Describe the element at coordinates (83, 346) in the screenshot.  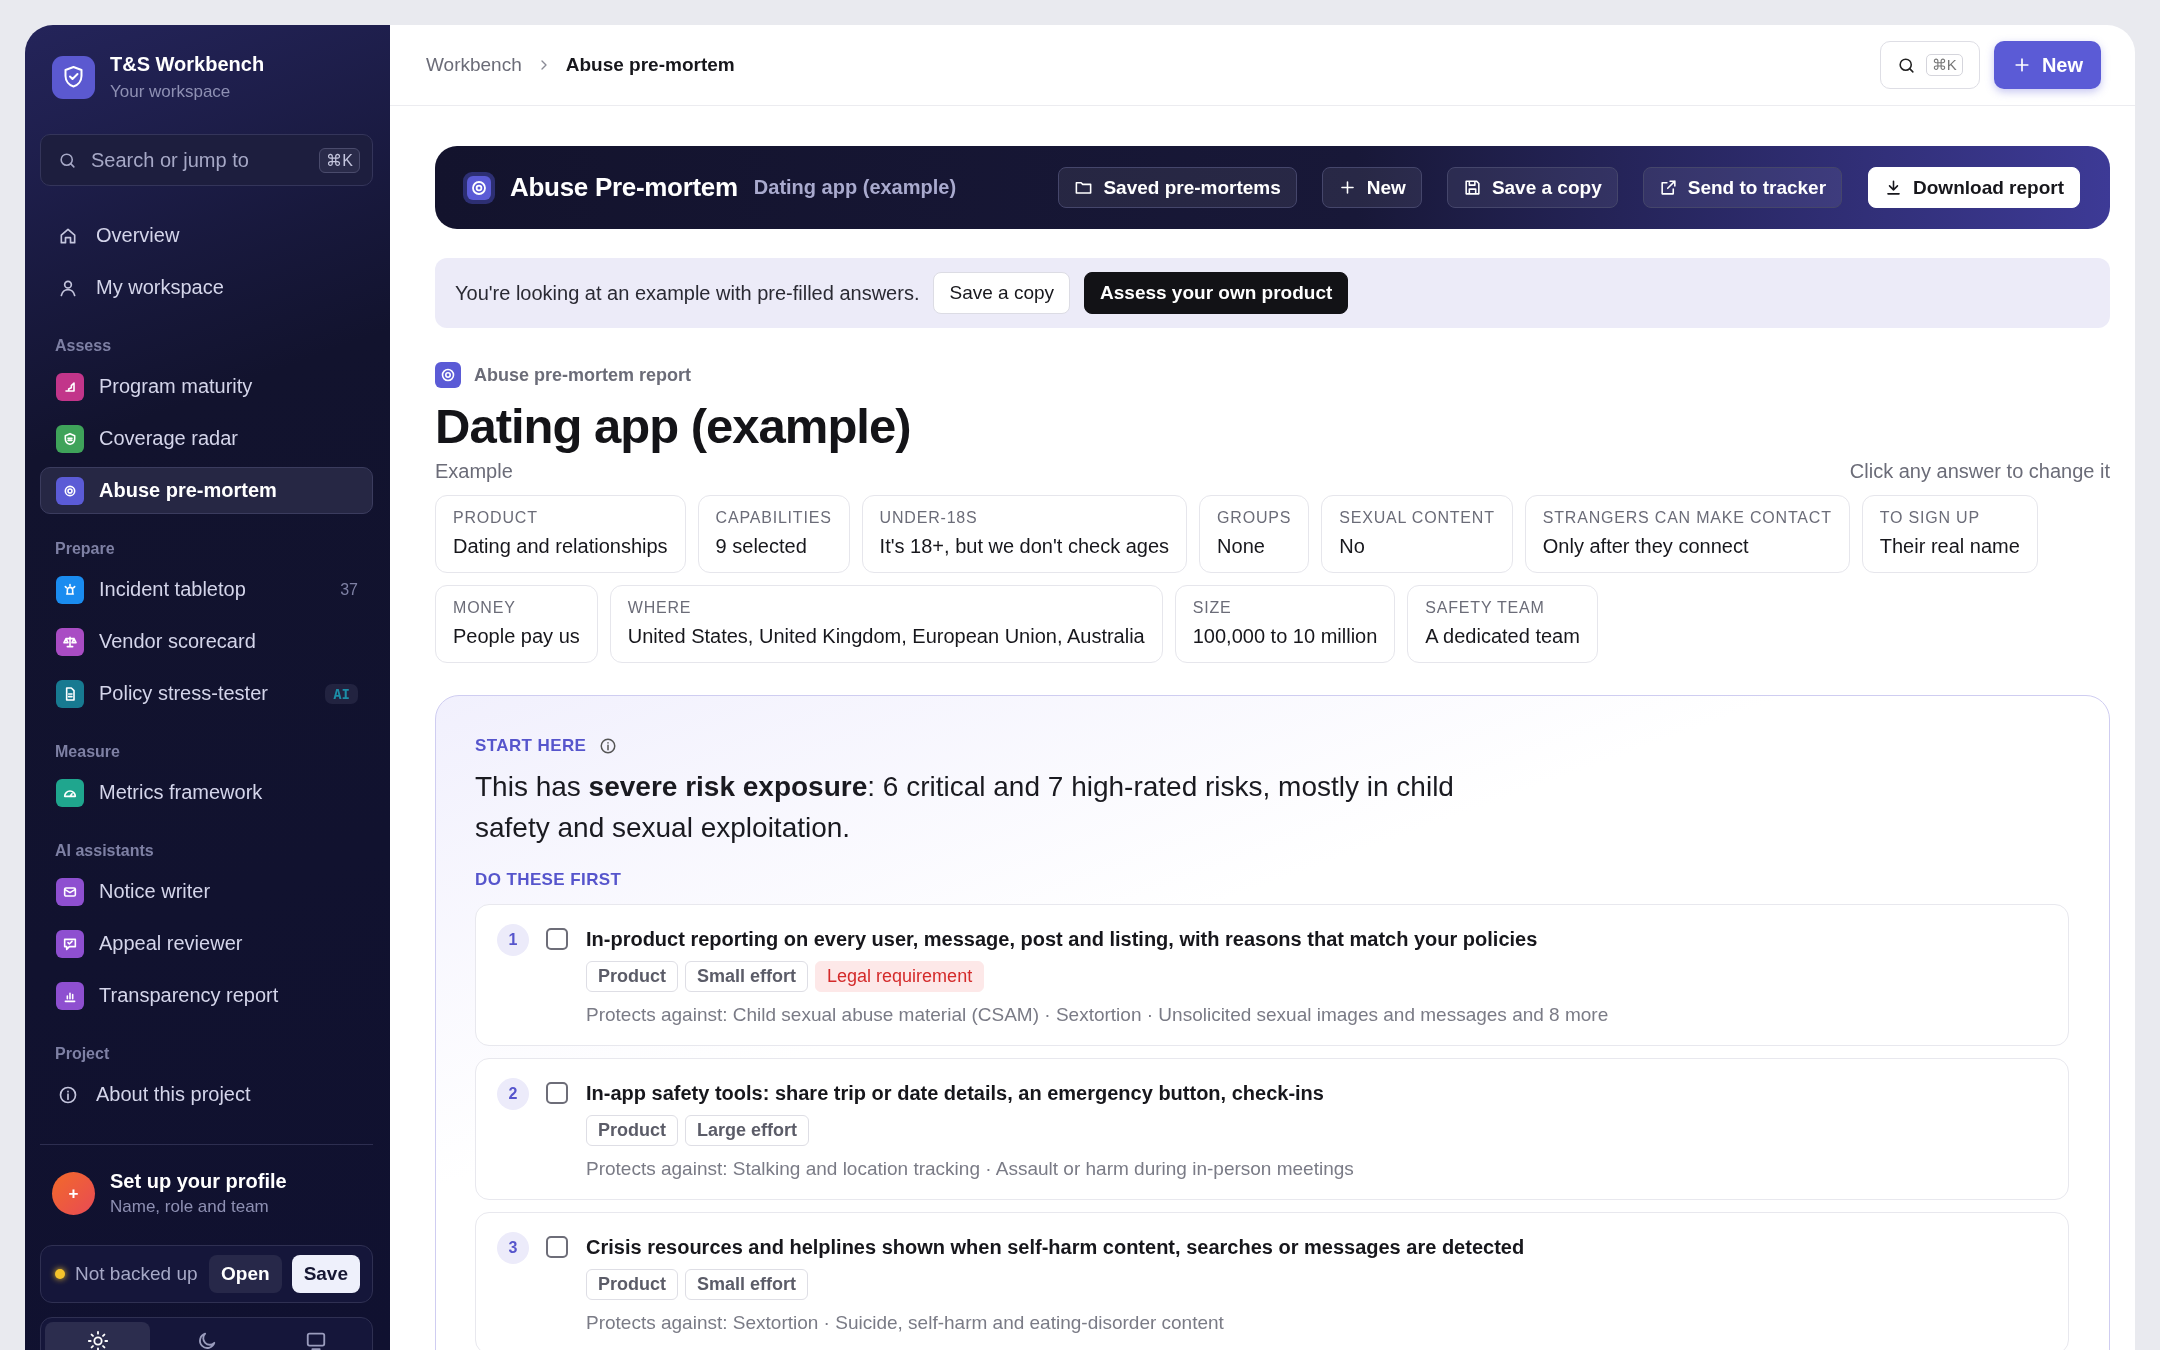
I see `section-heading: Assess` at that location.